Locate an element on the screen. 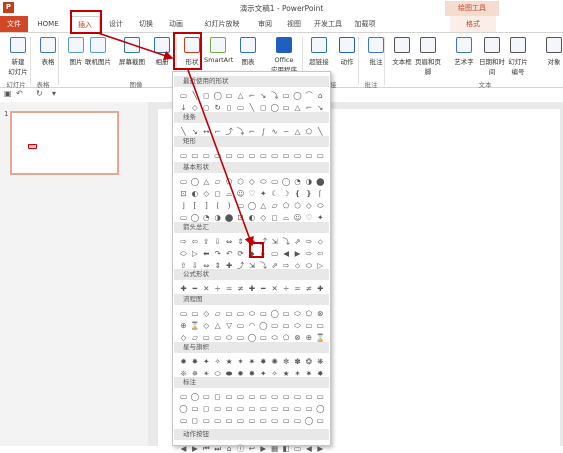 Image resolution: width=563 pixels, height=453 pixels. annotation-arrows is located at coordinates (175, 139).